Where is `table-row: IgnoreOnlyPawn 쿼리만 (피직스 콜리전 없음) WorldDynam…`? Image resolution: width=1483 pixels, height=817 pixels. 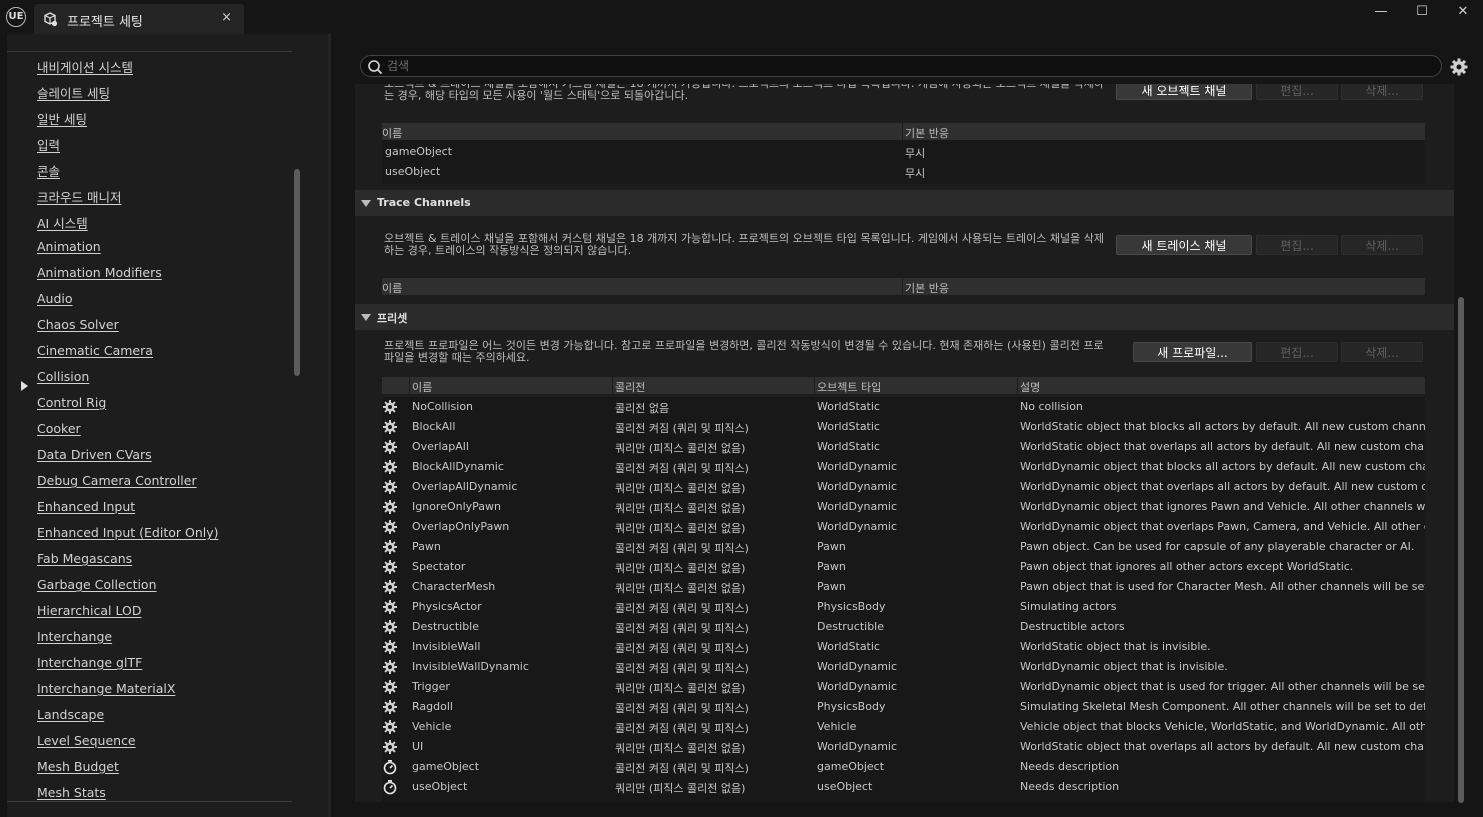 table-row: IgnoreOnlyPawn 쿼리만 (피직스 콜리전 없음) WorldDynam… is located at coordinates (903, 507).